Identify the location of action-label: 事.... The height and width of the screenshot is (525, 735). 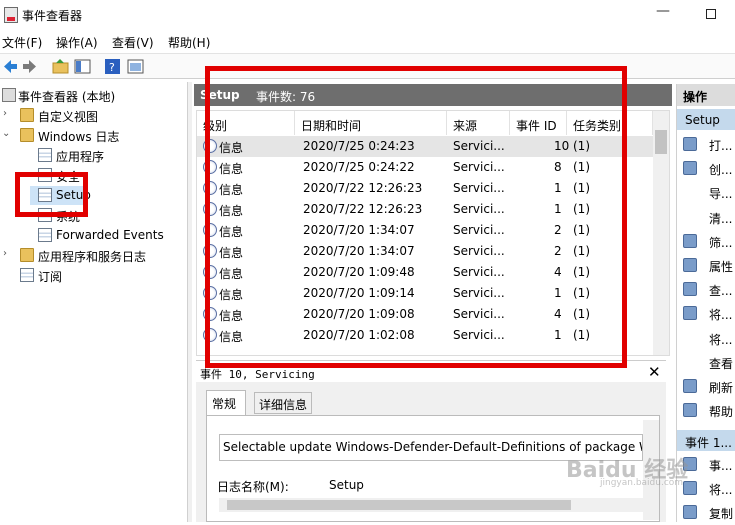
(721, 466).